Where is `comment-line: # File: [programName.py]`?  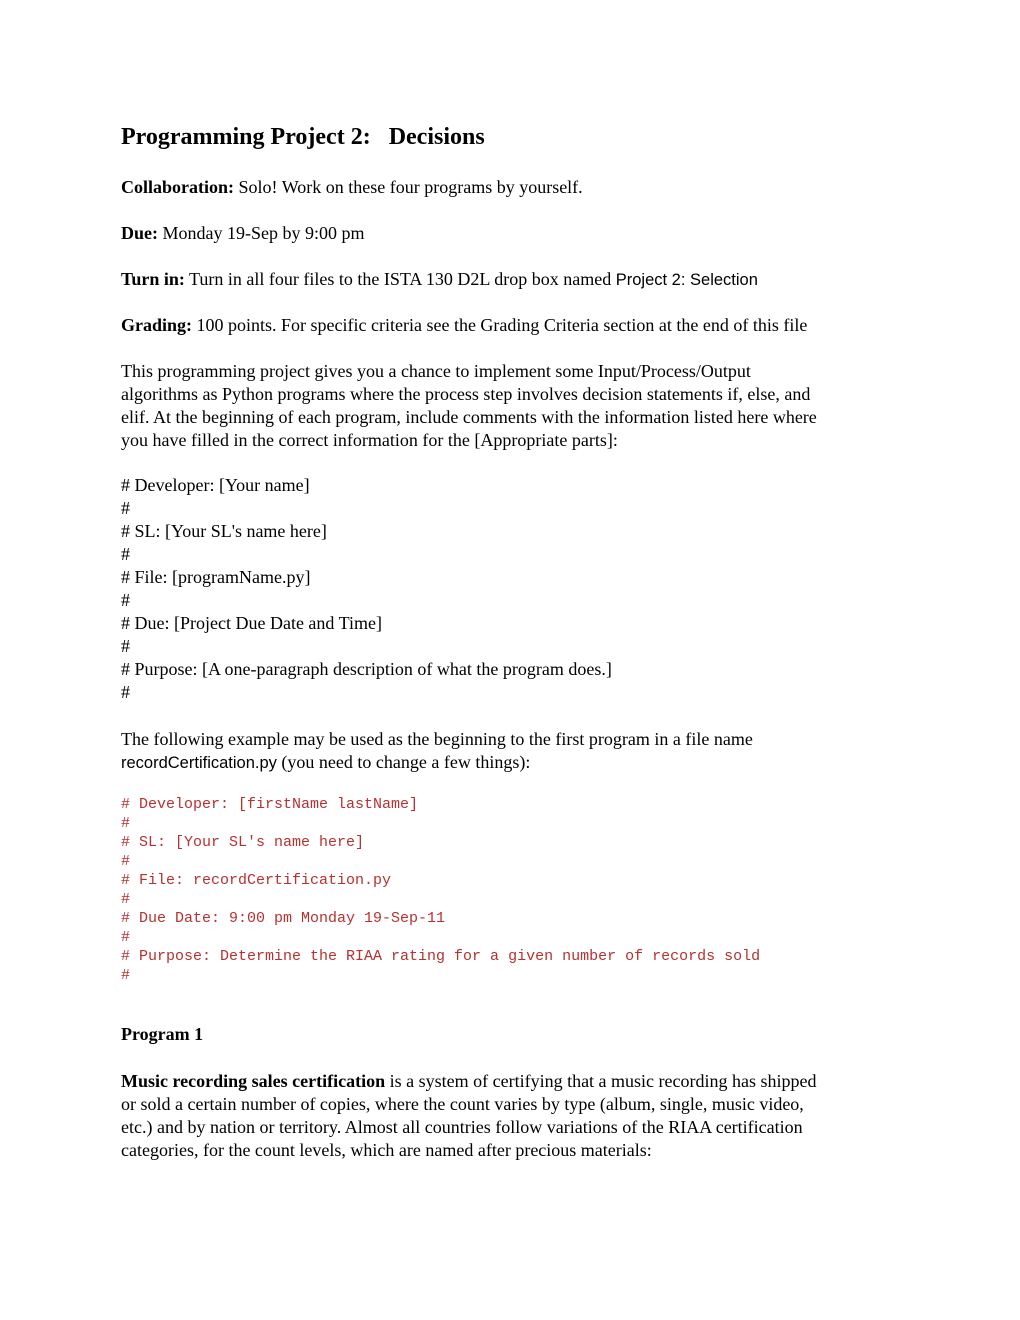
comment-line: # File: [programName.py] is located at coordinates (216, 577).